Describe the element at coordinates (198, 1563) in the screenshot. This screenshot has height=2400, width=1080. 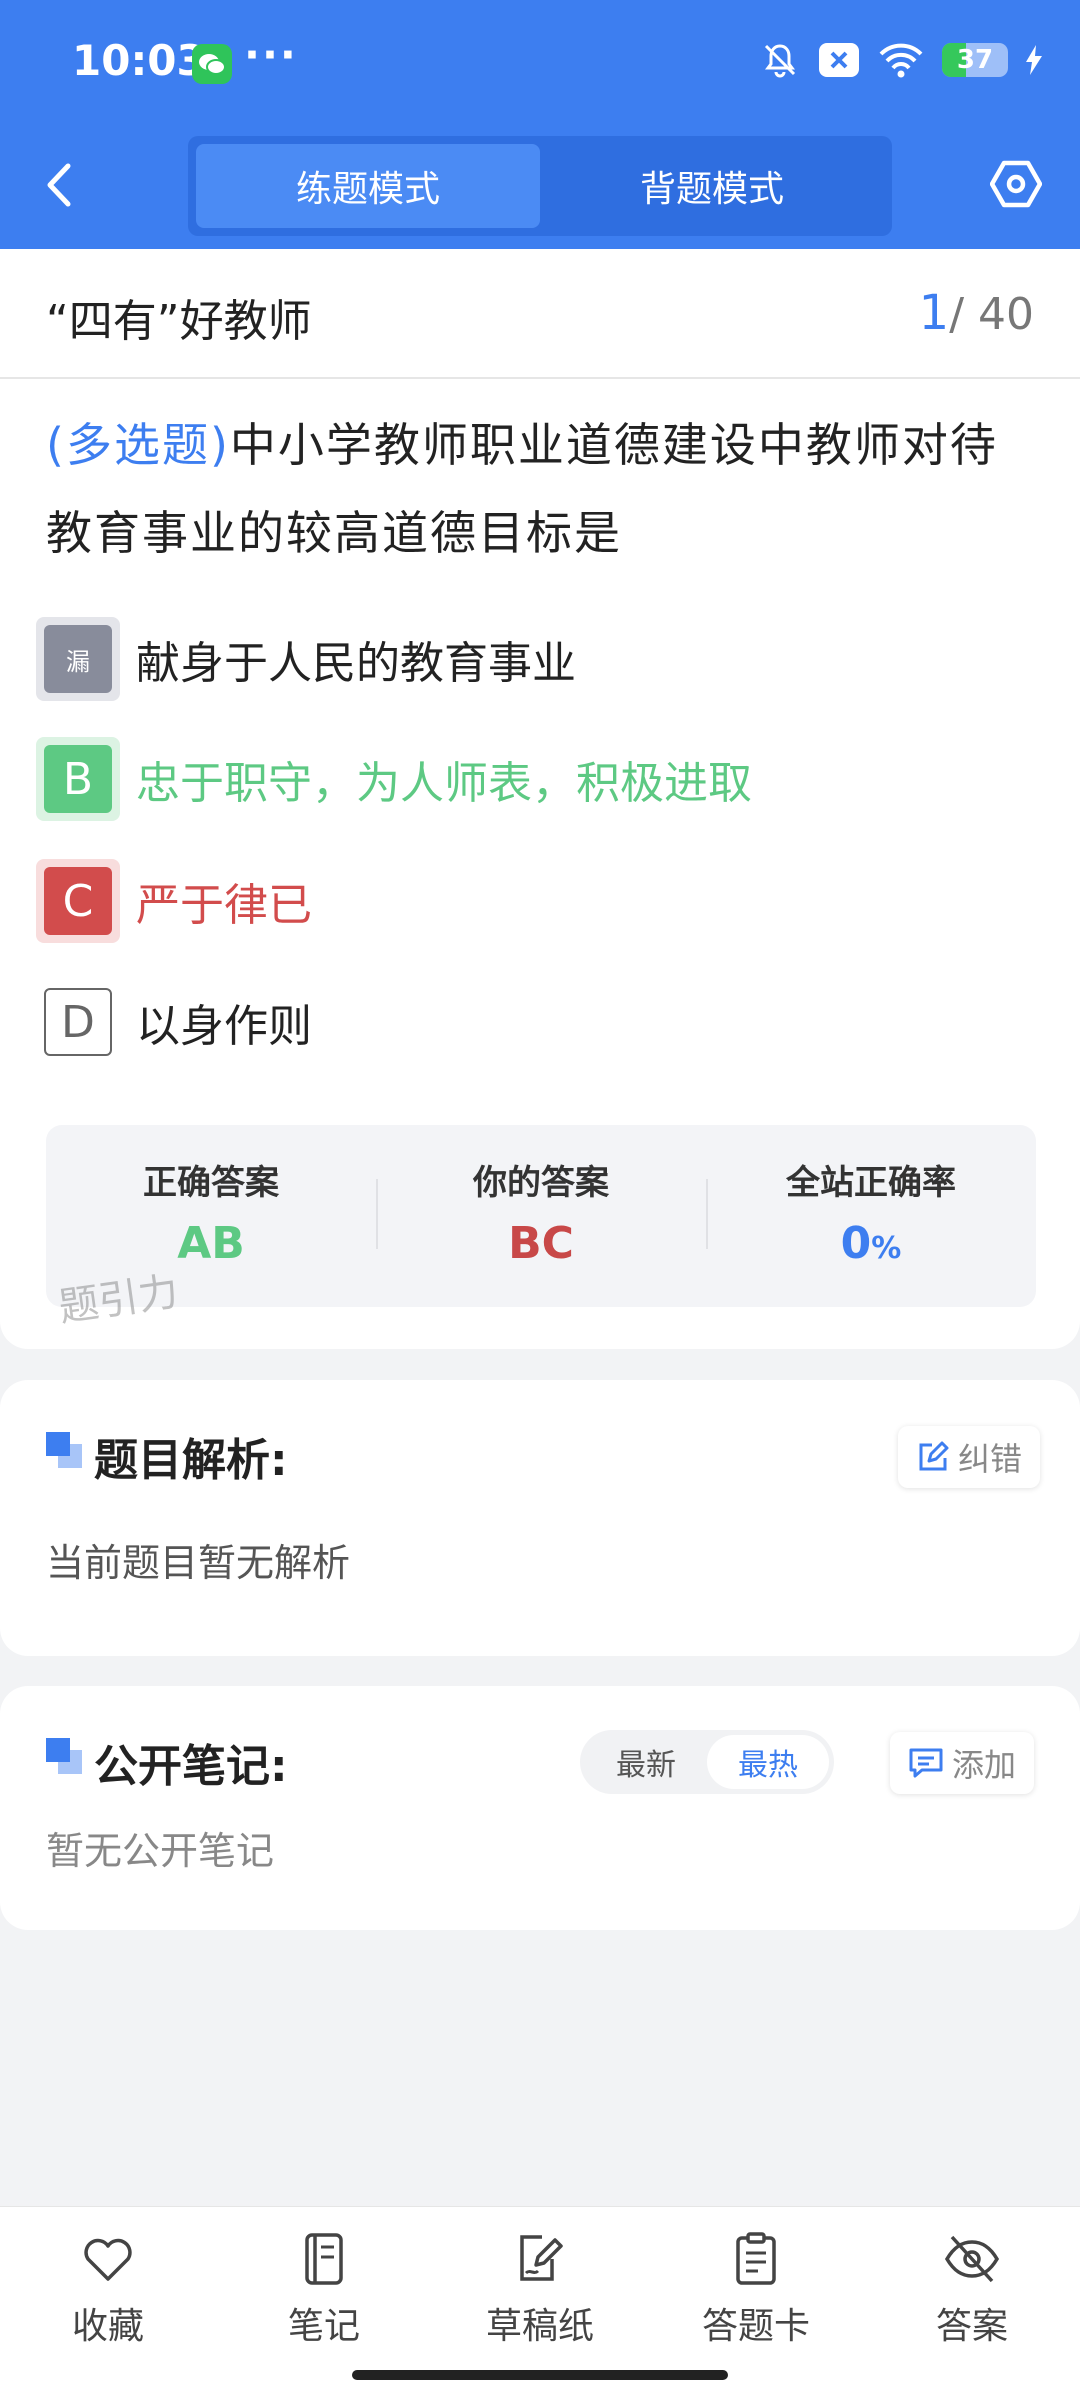
I see `analysis-text: 当前题目暂无解析` at that location.